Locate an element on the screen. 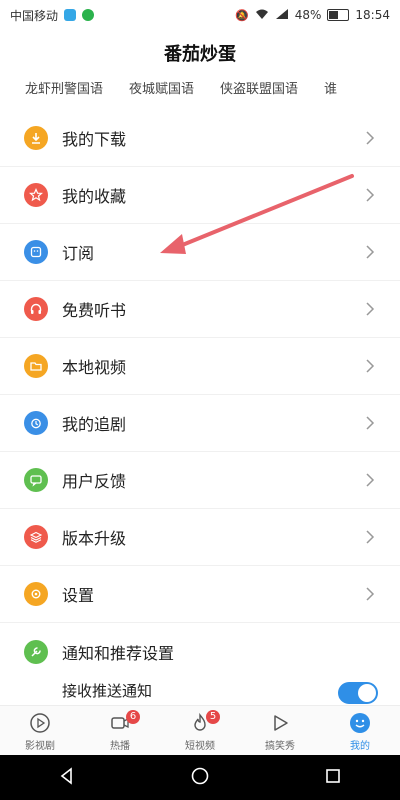 Image resolution: width=400 pixels, height=800 pixels. star-icon is located at coordinates (36, 195).